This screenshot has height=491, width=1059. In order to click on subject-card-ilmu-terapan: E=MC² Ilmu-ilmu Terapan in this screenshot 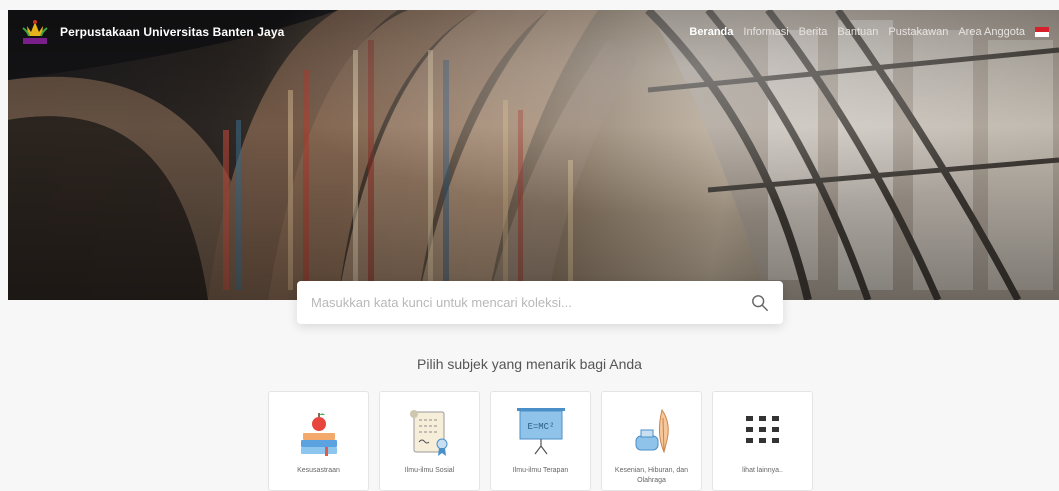, I will do `click(540, 441)`.